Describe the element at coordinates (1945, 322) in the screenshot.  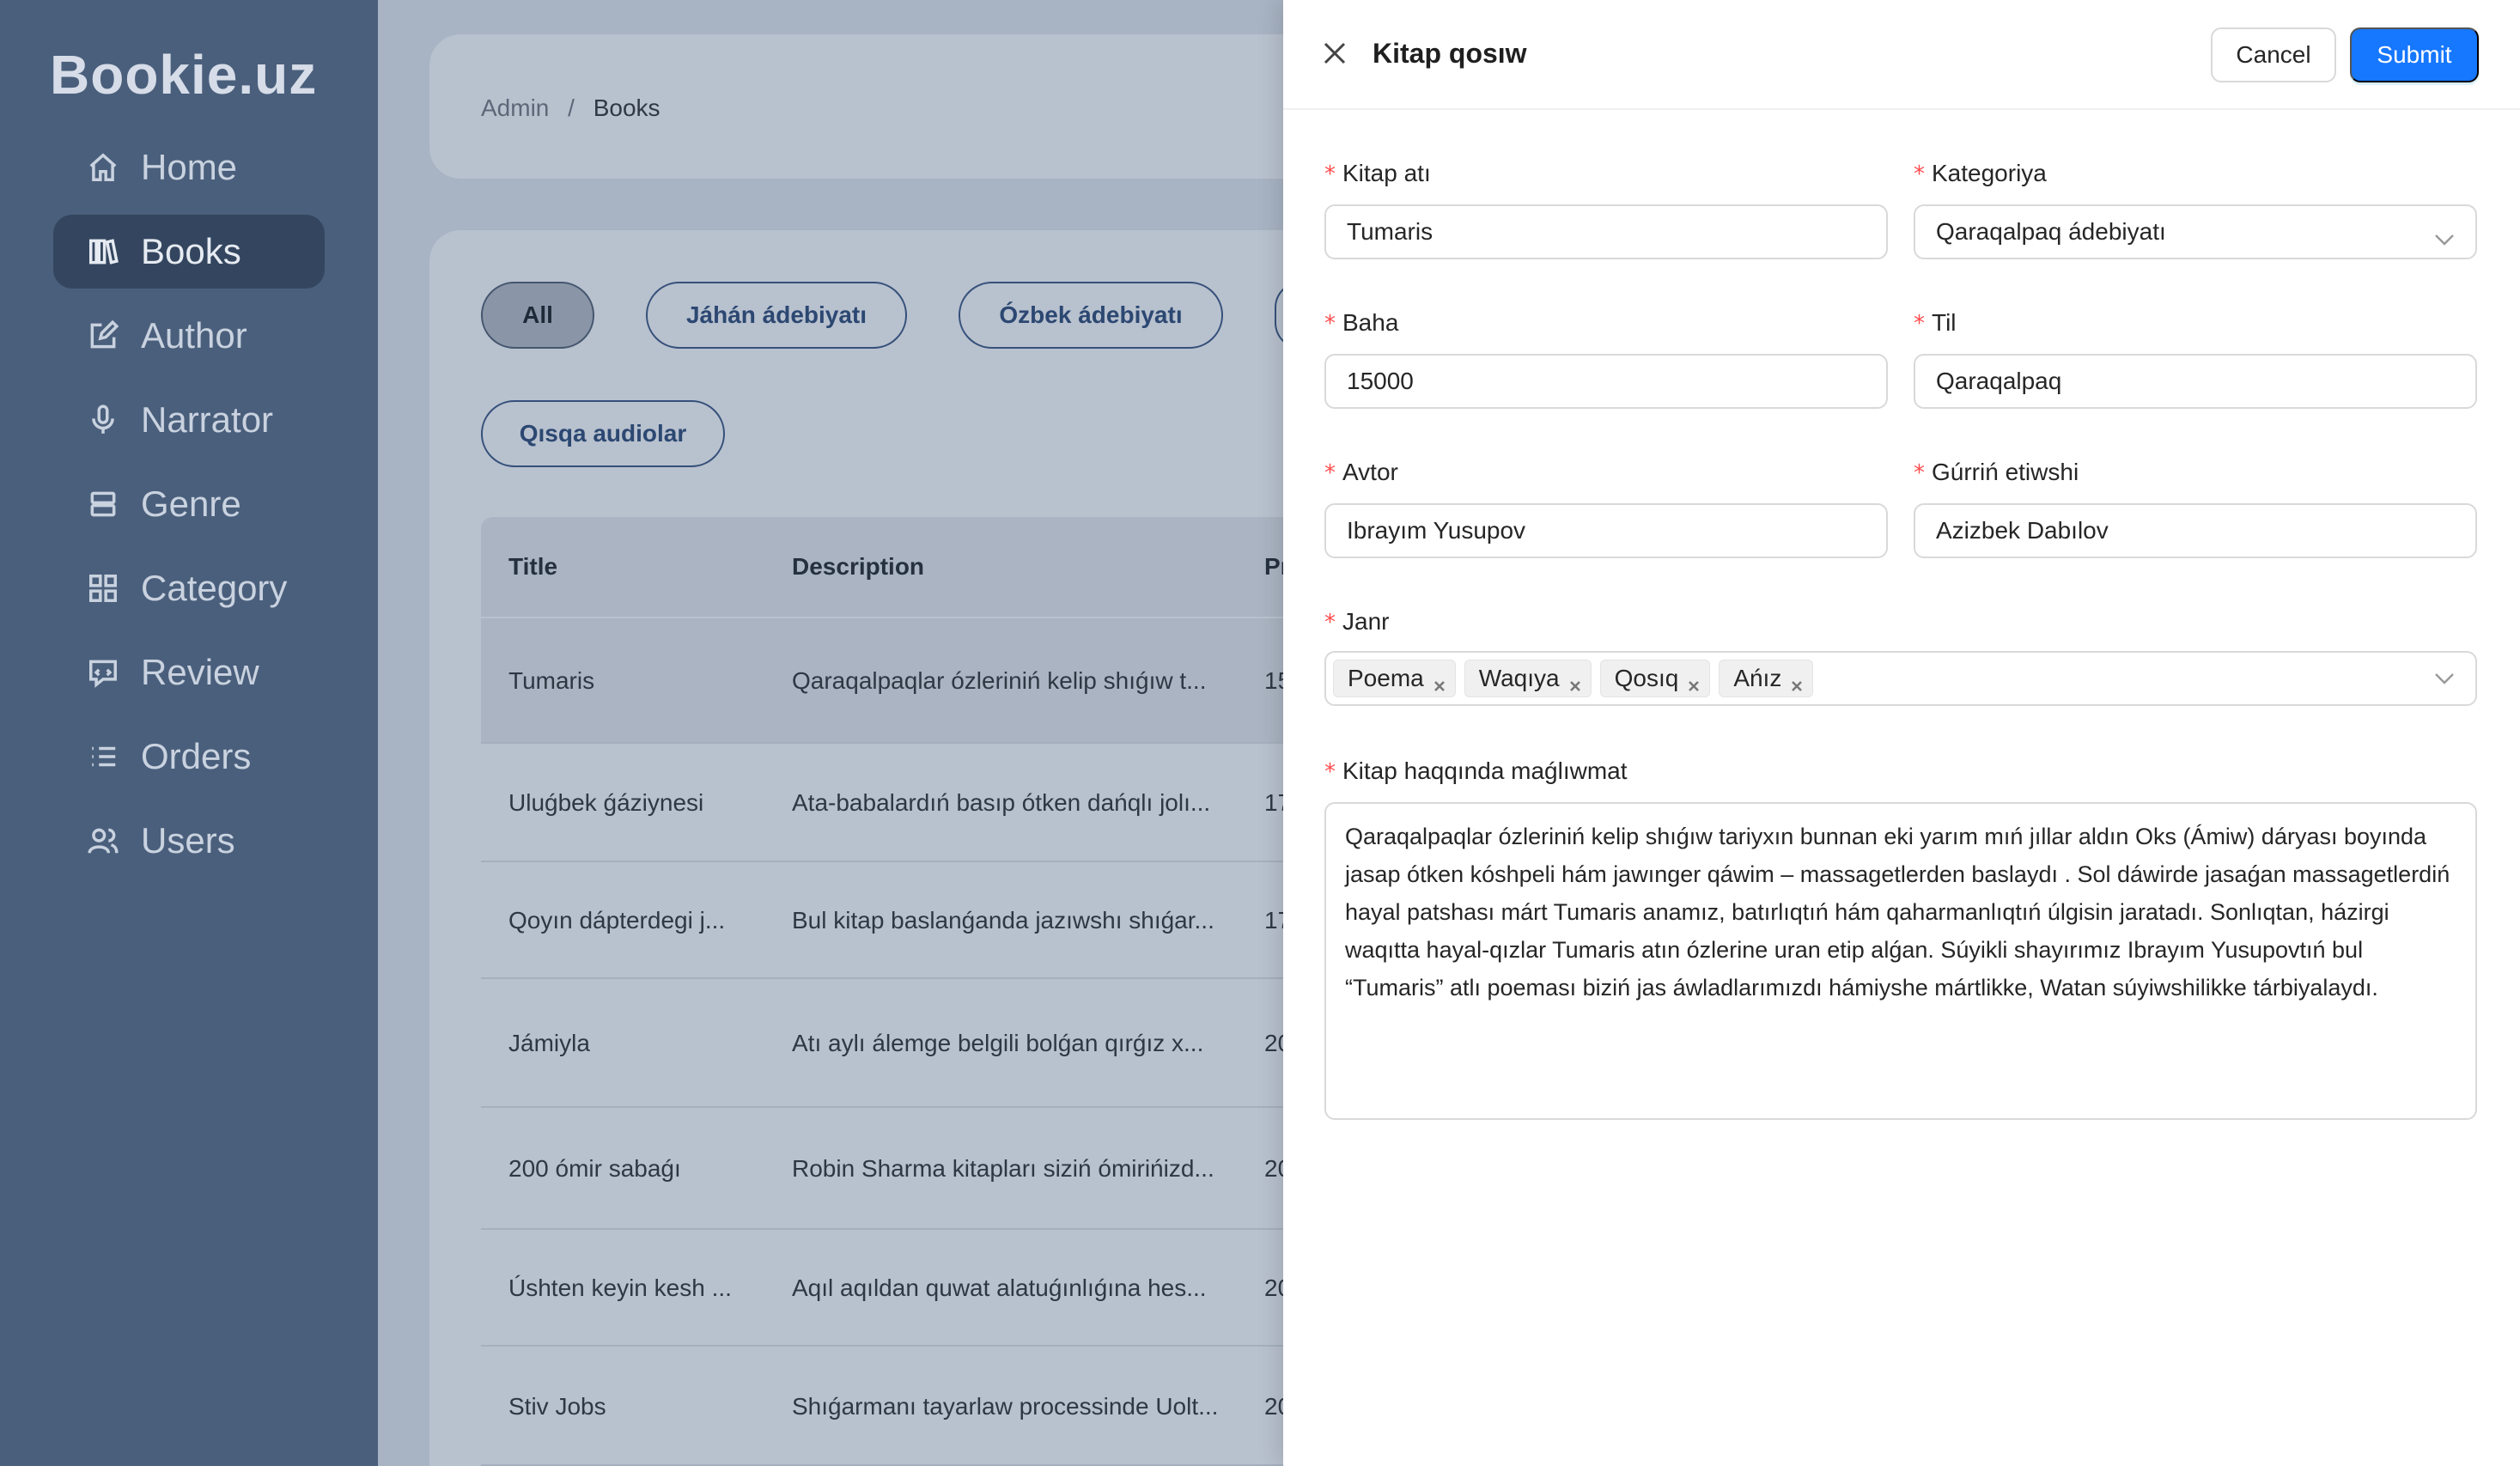
I see `label-text: Til` at that location.